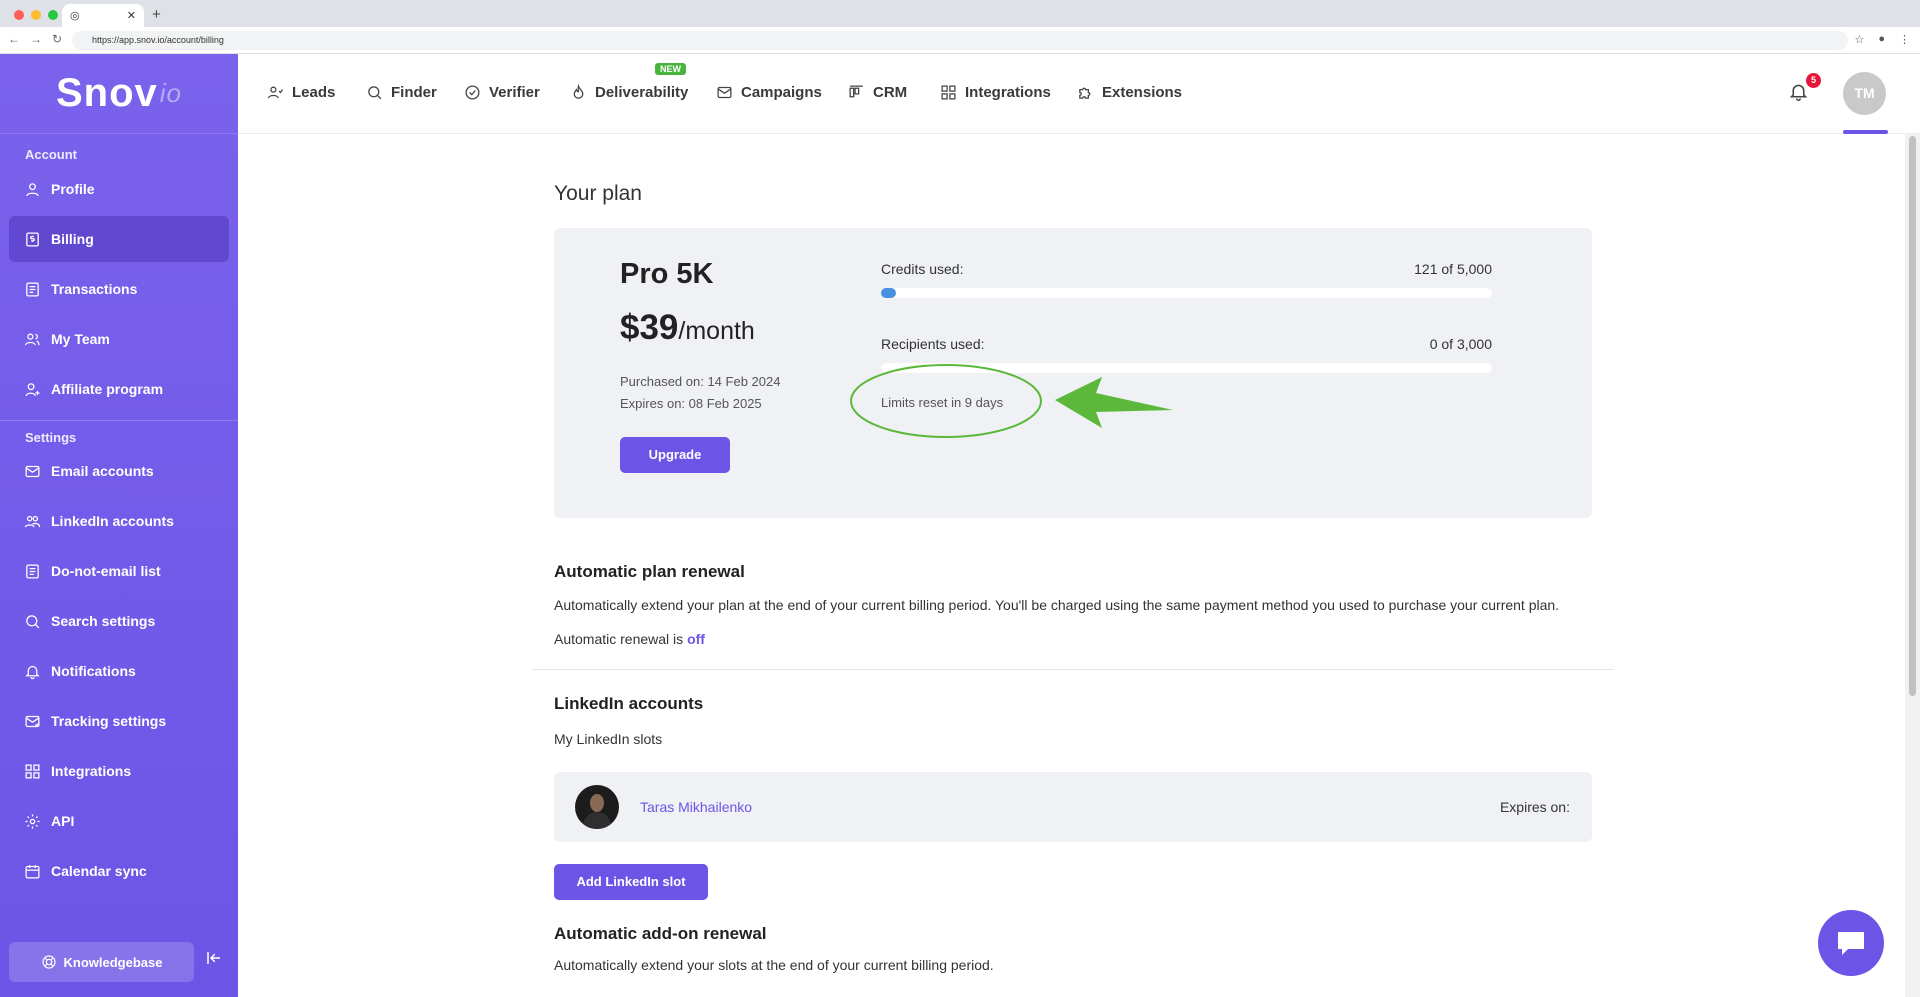  Describe the element at coordinates (667, 274) in the screenshot. I see `plan-name: Pro 5K` at that location.